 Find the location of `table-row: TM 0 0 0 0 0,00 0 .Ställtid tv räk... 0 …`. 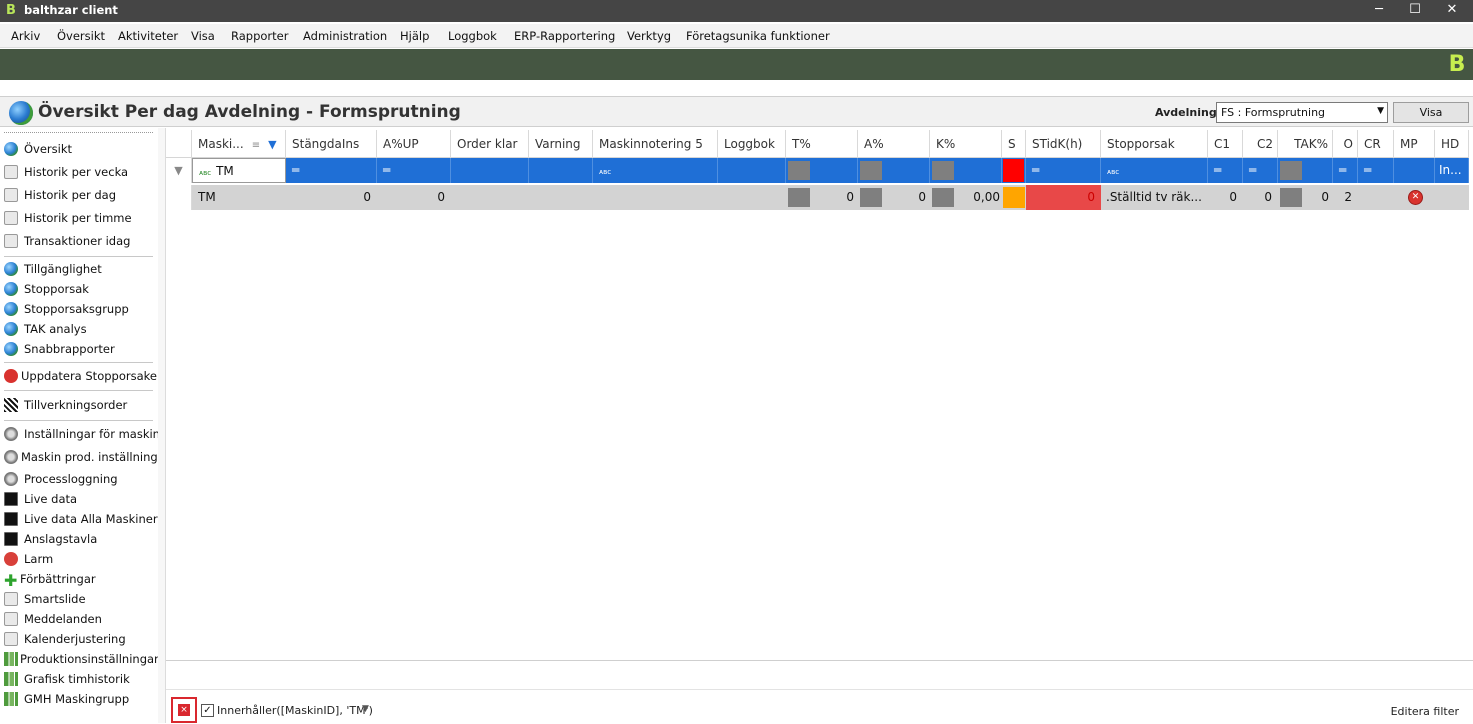

table-row: TM 0 0 0 0 0,00 0 .Ställtid tv räk... 0 … is located at coordinates (830, 197).